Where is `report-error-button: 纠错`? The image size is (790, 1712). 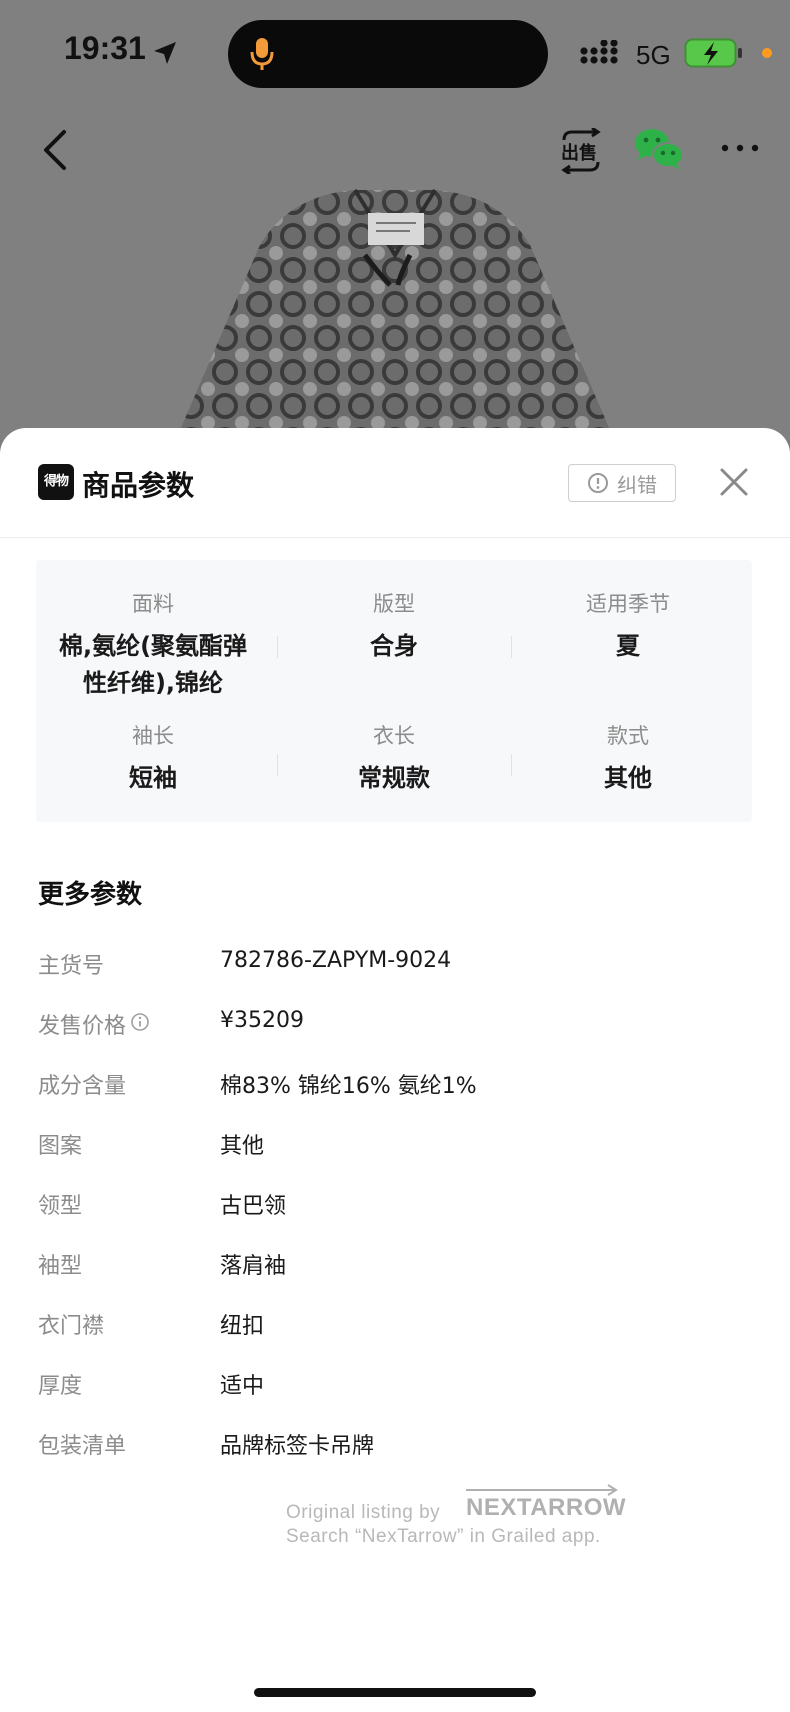 report-error-button: 纠错 is located at coordinates (622, 483).